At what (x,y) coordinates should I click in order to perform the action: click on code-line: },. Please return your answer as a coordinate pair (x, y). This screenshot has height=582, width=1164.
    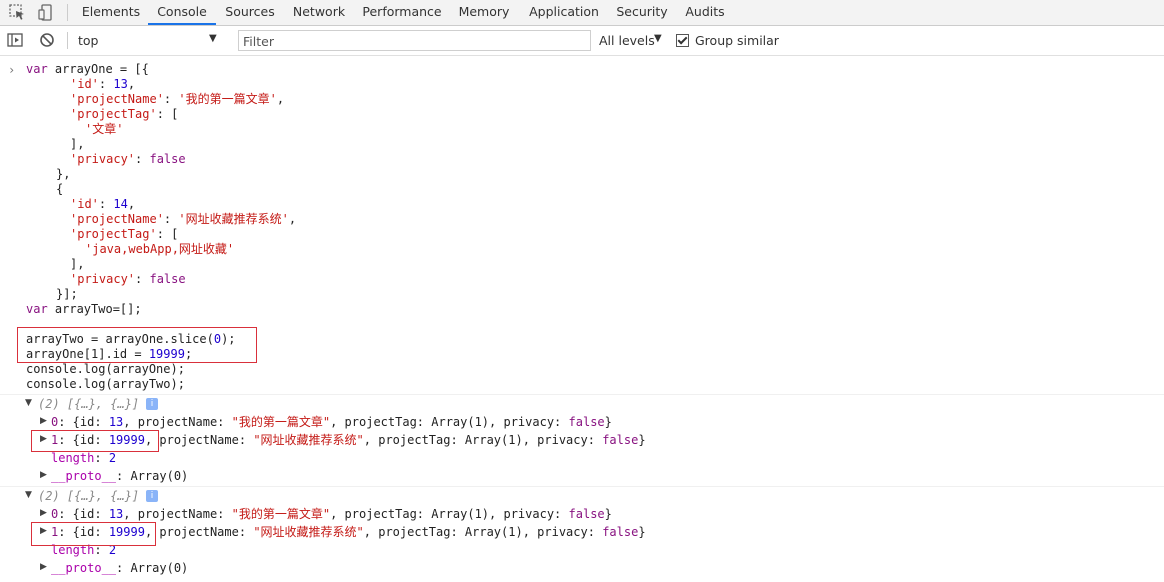
    Looking at the image, I should click on (63, 174).